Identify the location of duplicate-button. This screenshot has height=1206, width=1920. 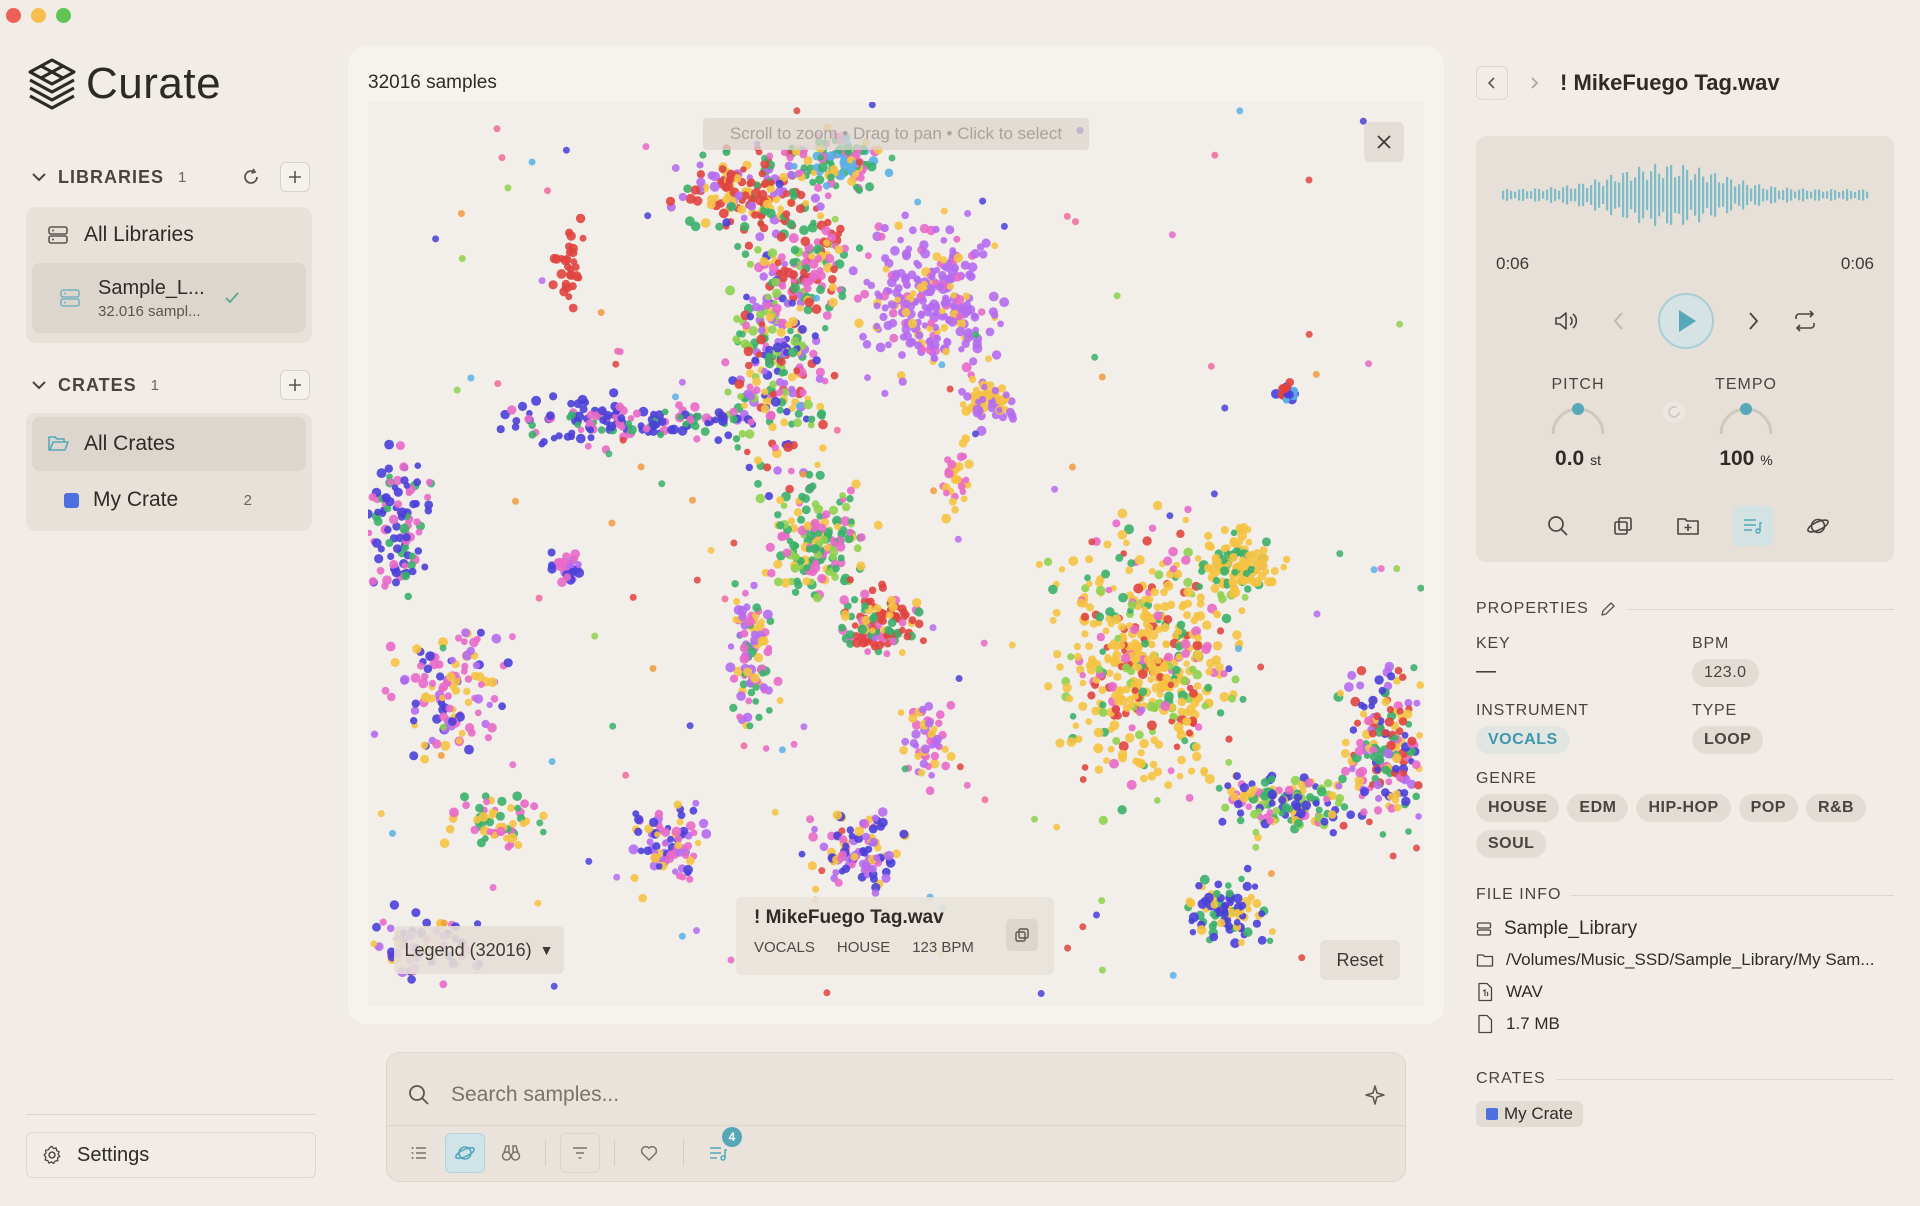
(1623, 526).